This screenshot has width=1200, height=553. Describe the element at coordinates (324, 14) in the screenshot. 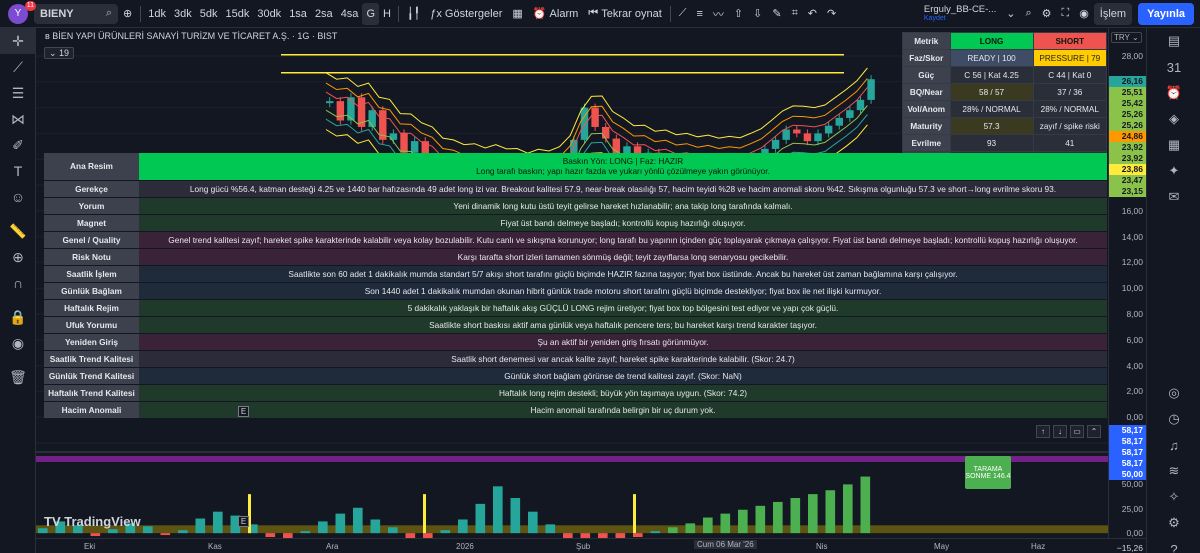

I see `timeframe-2sa: 2sa` at that location.